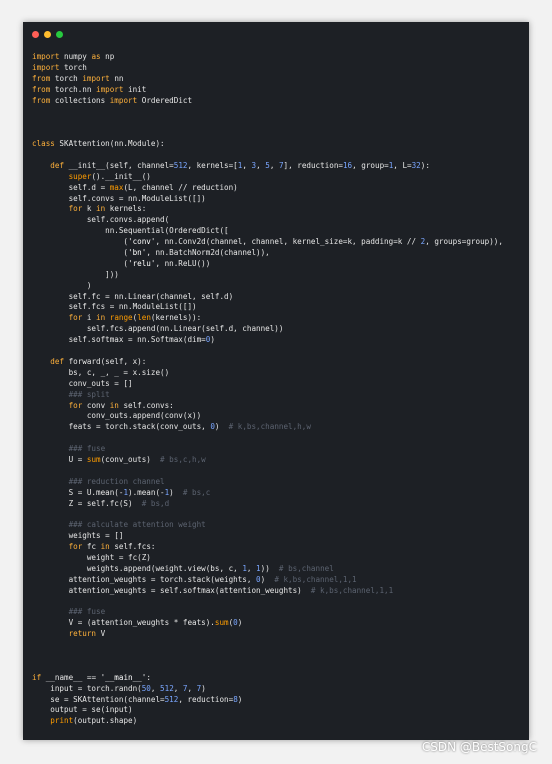 This screenshot has height=764, width=552. I want to click on code-line: ])), so click(75, 274).